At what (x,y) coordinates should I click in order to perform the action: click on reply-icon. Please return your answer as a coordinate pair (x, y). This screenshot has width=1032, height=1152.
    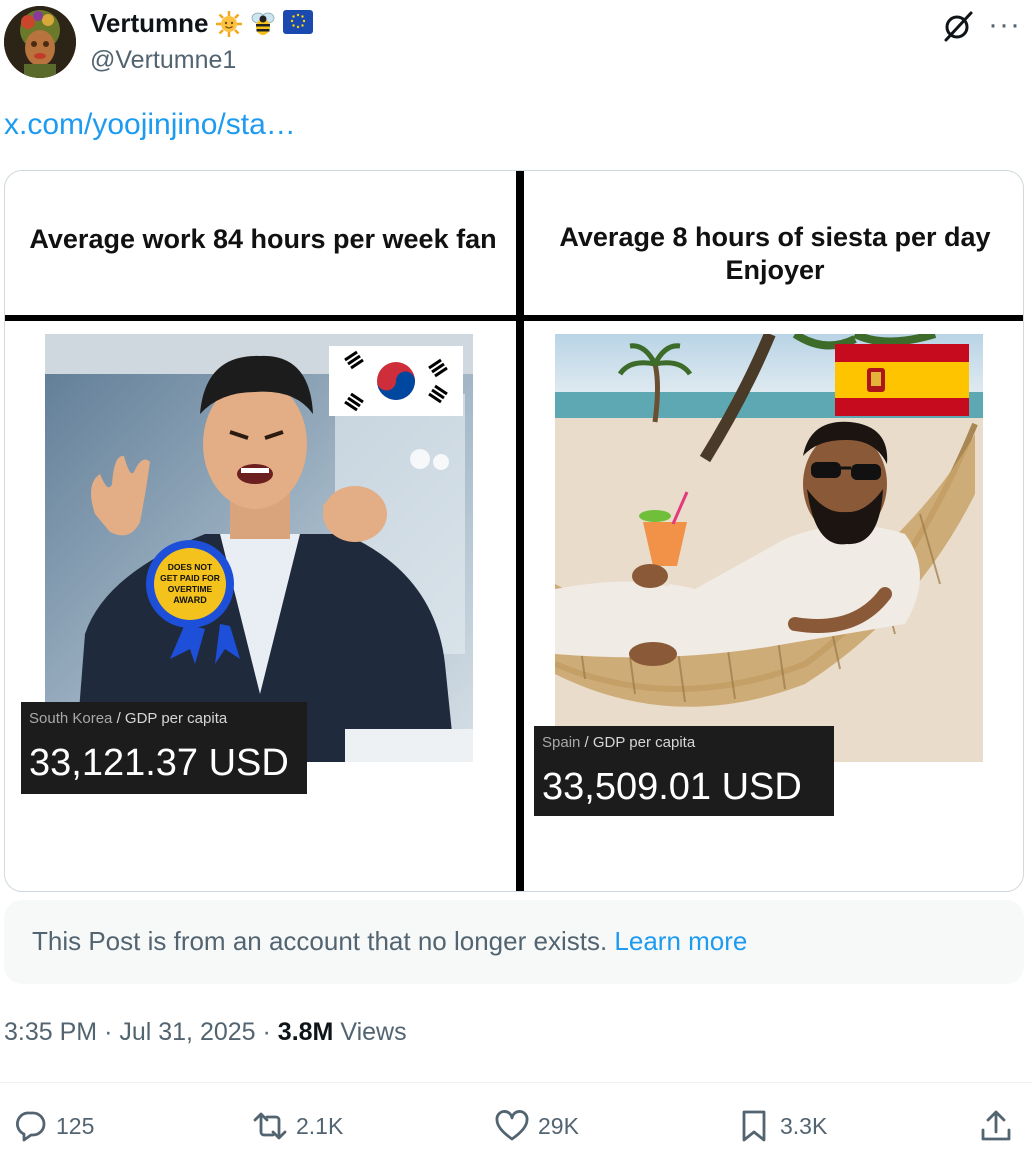
    Looking at the image, I should click on (30, 1126).